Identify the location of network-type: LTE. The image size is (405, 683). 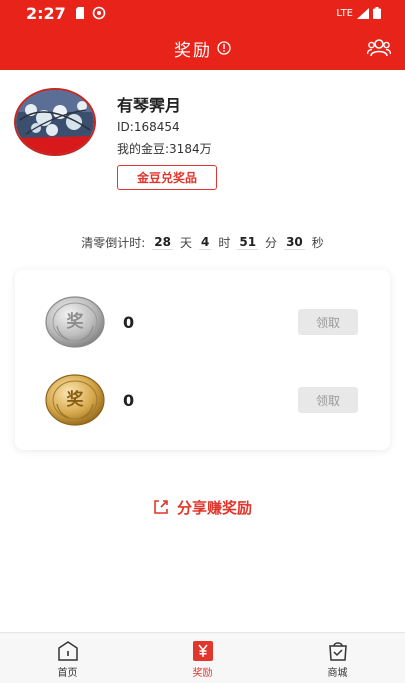
(344, 13).